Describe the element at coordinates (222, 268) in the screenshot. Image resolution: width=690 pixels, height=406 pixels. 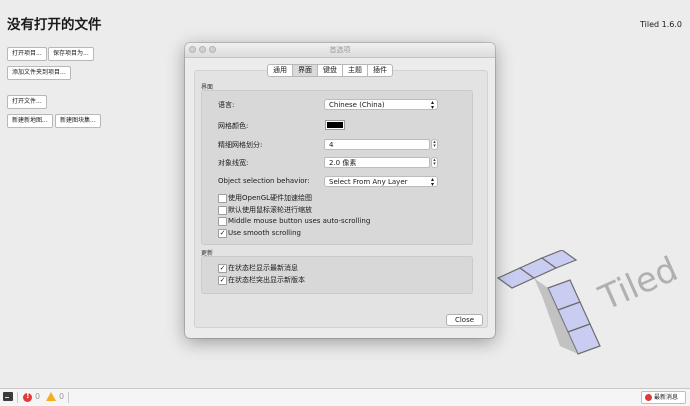
I see `show-news-checkbox: ✓` at that location.